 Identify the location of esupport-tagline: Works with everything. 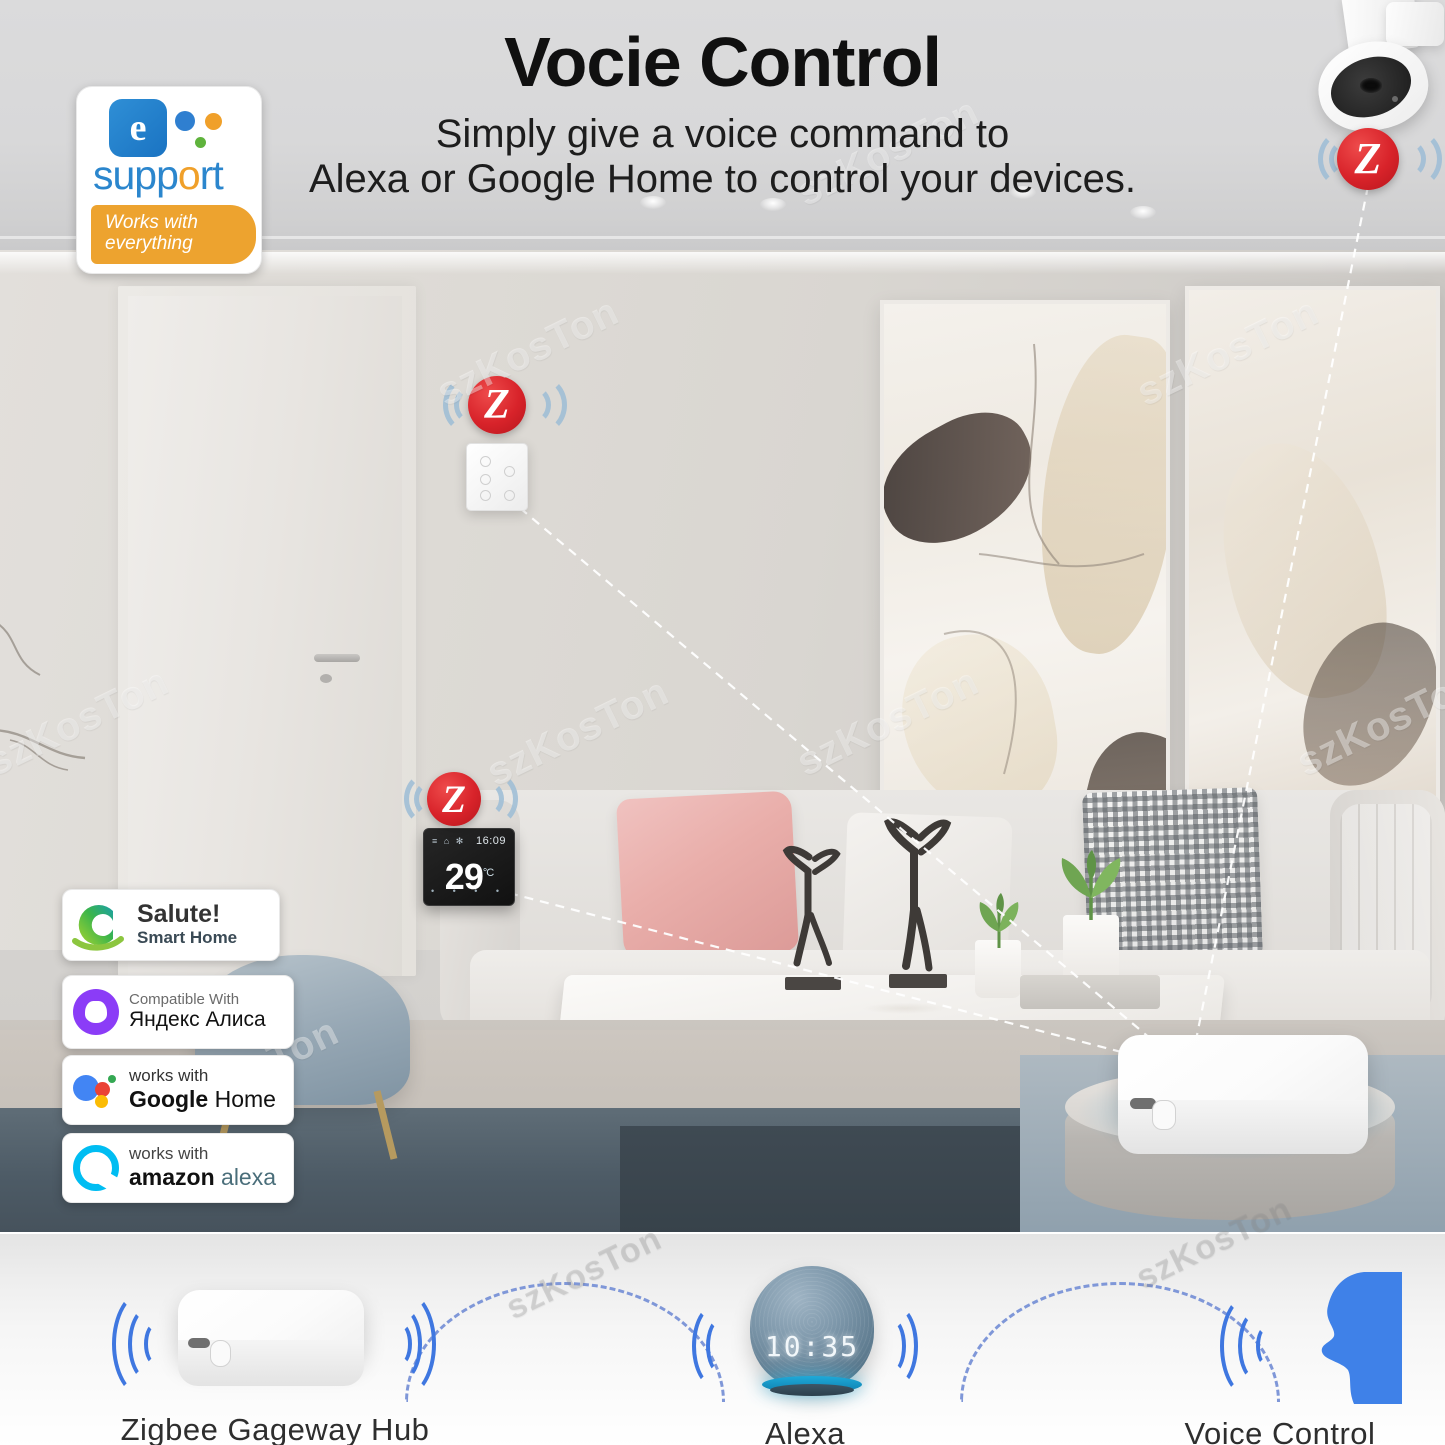
(173, 234).